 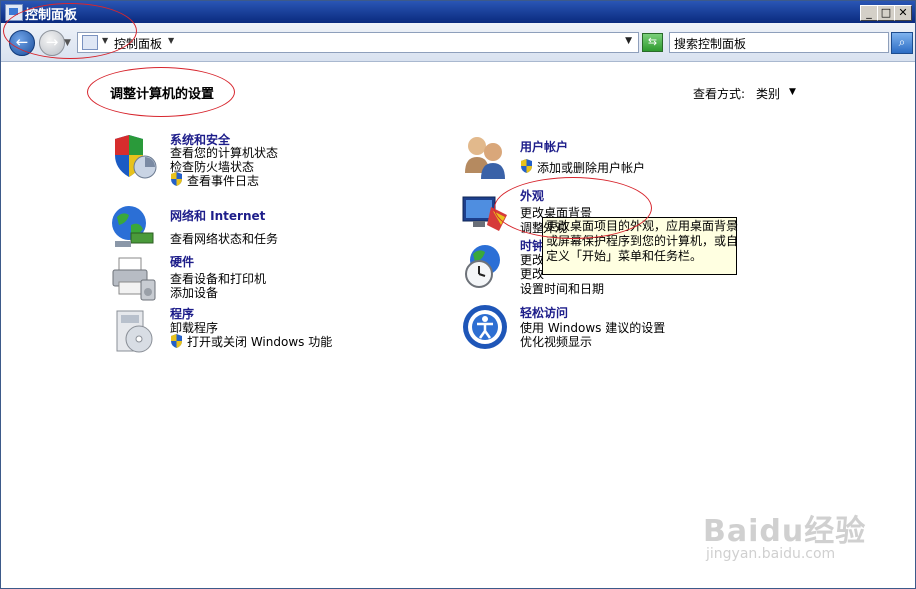 I want to click on search-input: 搜索控制面板, so click(x=779, y=42).